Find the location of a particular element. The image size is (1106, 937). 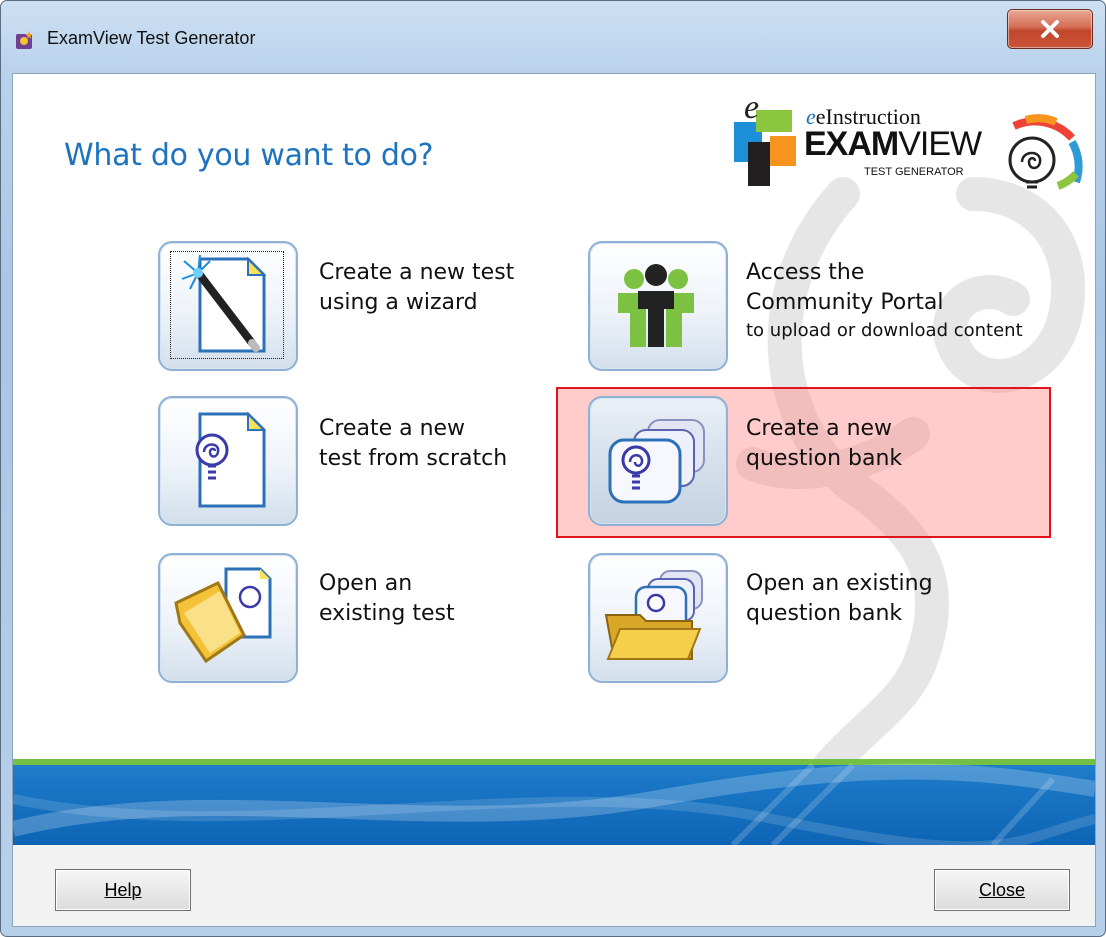

option-label-line: Open an is located at coordinates (366, 583).